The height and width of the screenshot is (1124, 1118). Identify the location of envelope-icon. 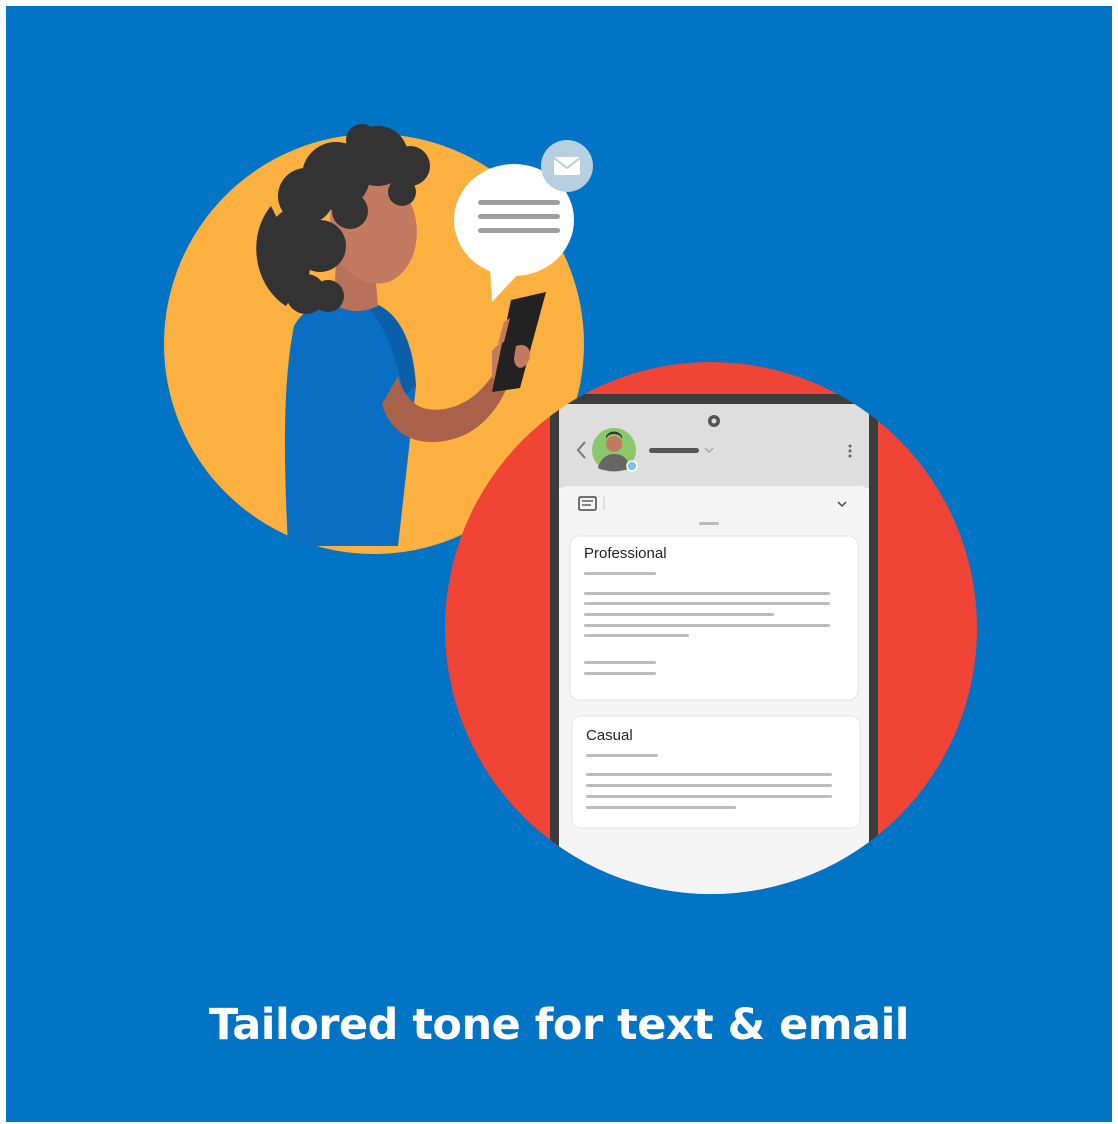
(567, 166).